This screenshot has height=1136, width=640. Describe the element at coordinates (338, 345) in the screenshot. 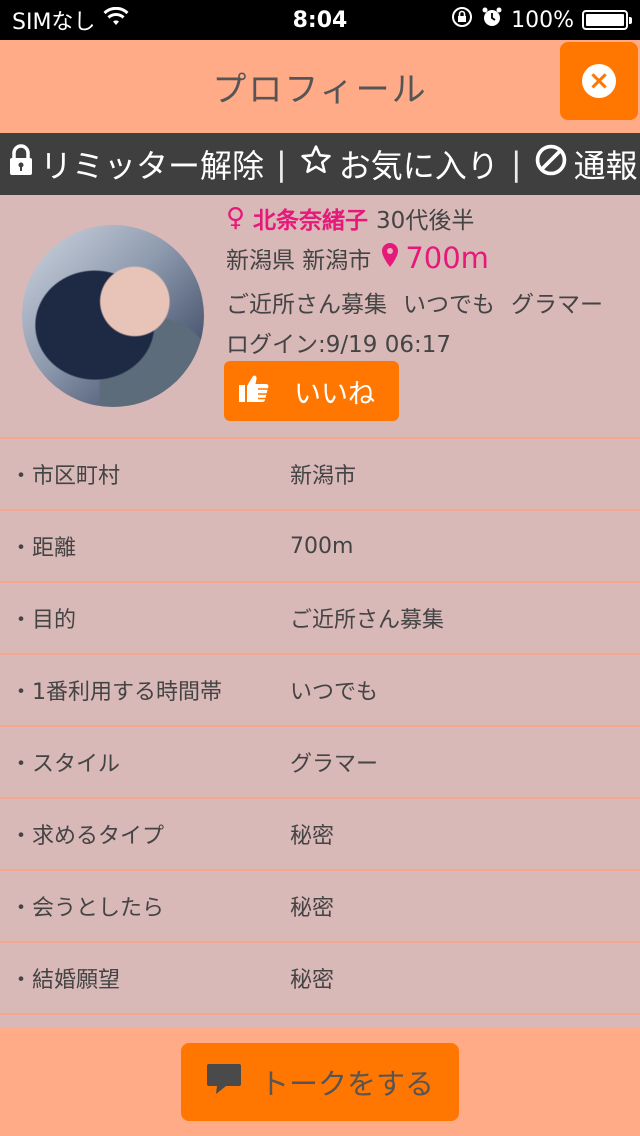

I see `last-login: ログイン:9/19 06:17` at that location.